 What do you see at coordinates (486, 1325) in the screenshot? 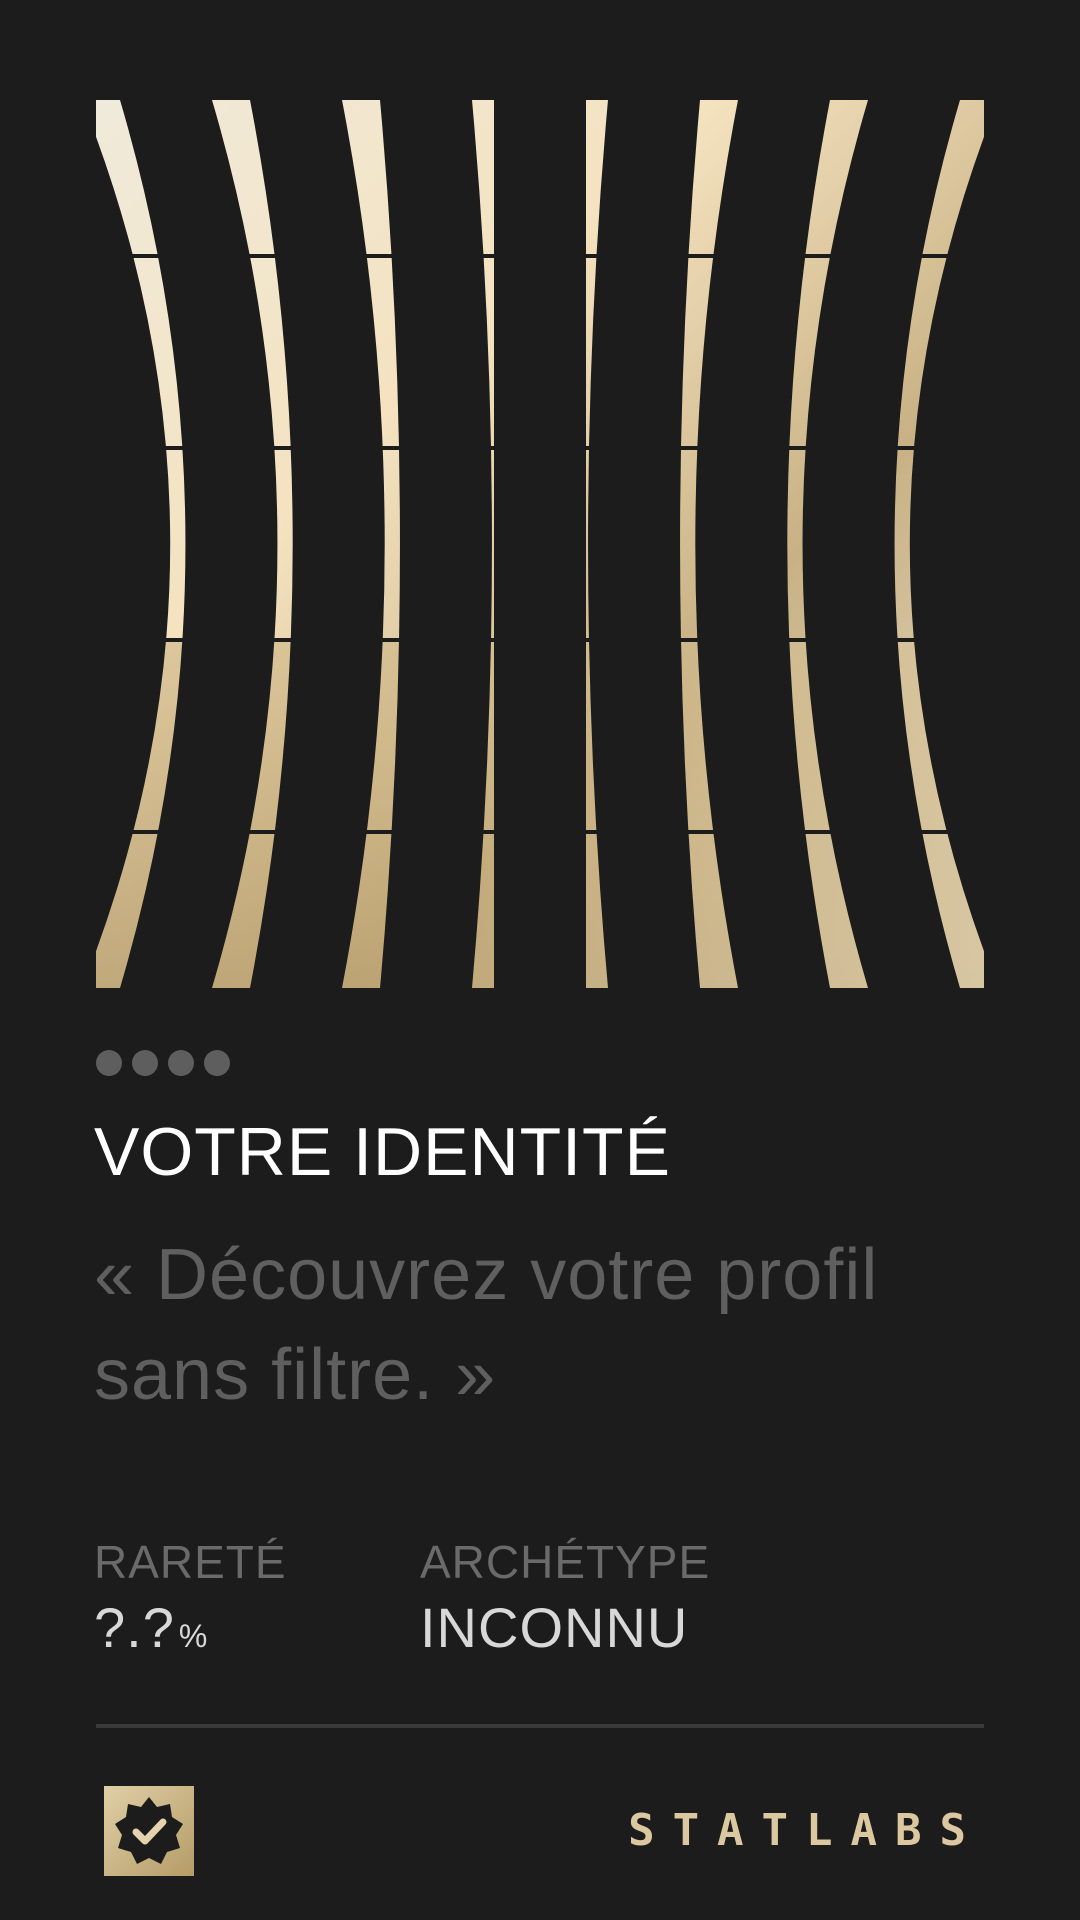
I see `tagline-quote: « Découvrez votre profil sans filtre. »` at bounding box center [486, 1325].